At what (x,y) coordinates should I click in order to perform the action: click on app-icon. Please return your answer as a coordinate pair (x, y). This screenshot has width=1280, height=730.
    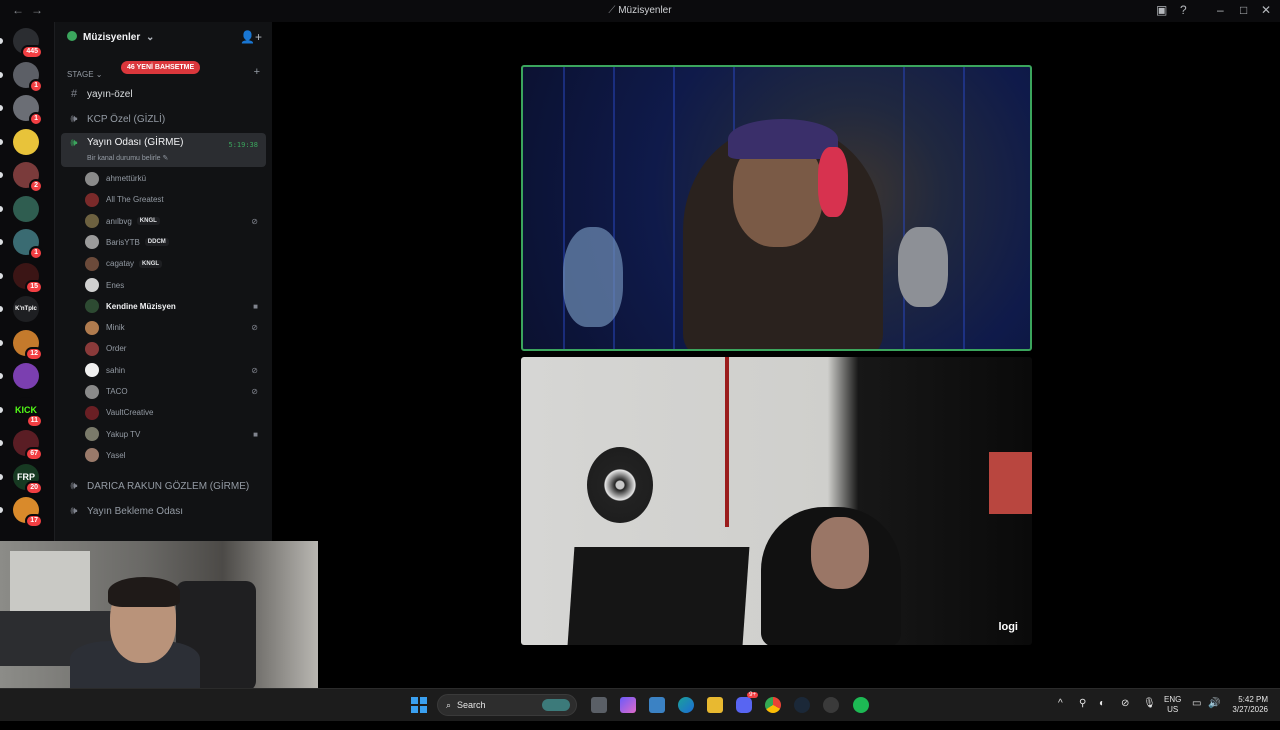
    Looking at the image, I should click on (831, 705).